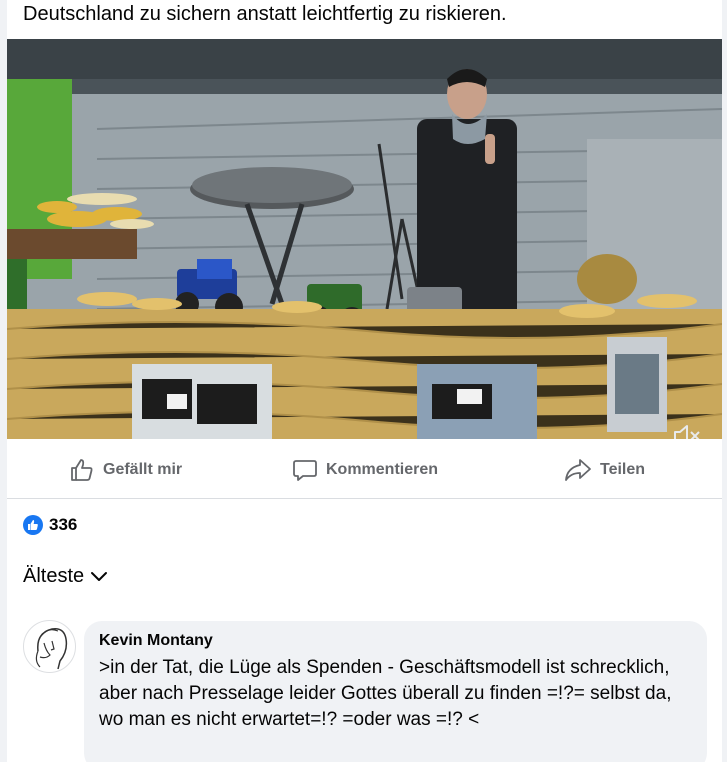  I want to click on comment-button: Kommentieren, so click(365, 470).